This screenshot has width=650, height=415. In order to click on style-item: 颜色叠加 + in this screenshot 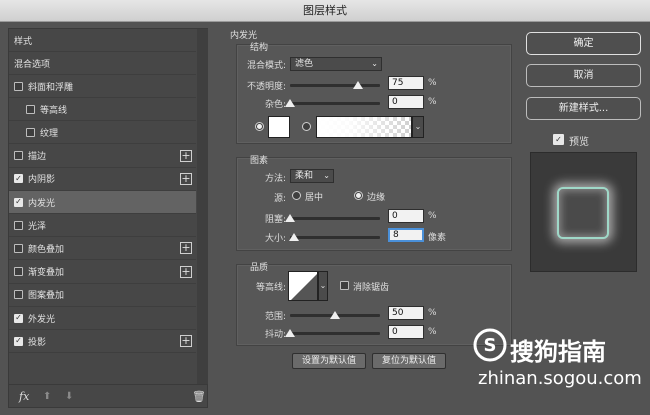, I will do `click(102, 249)`.